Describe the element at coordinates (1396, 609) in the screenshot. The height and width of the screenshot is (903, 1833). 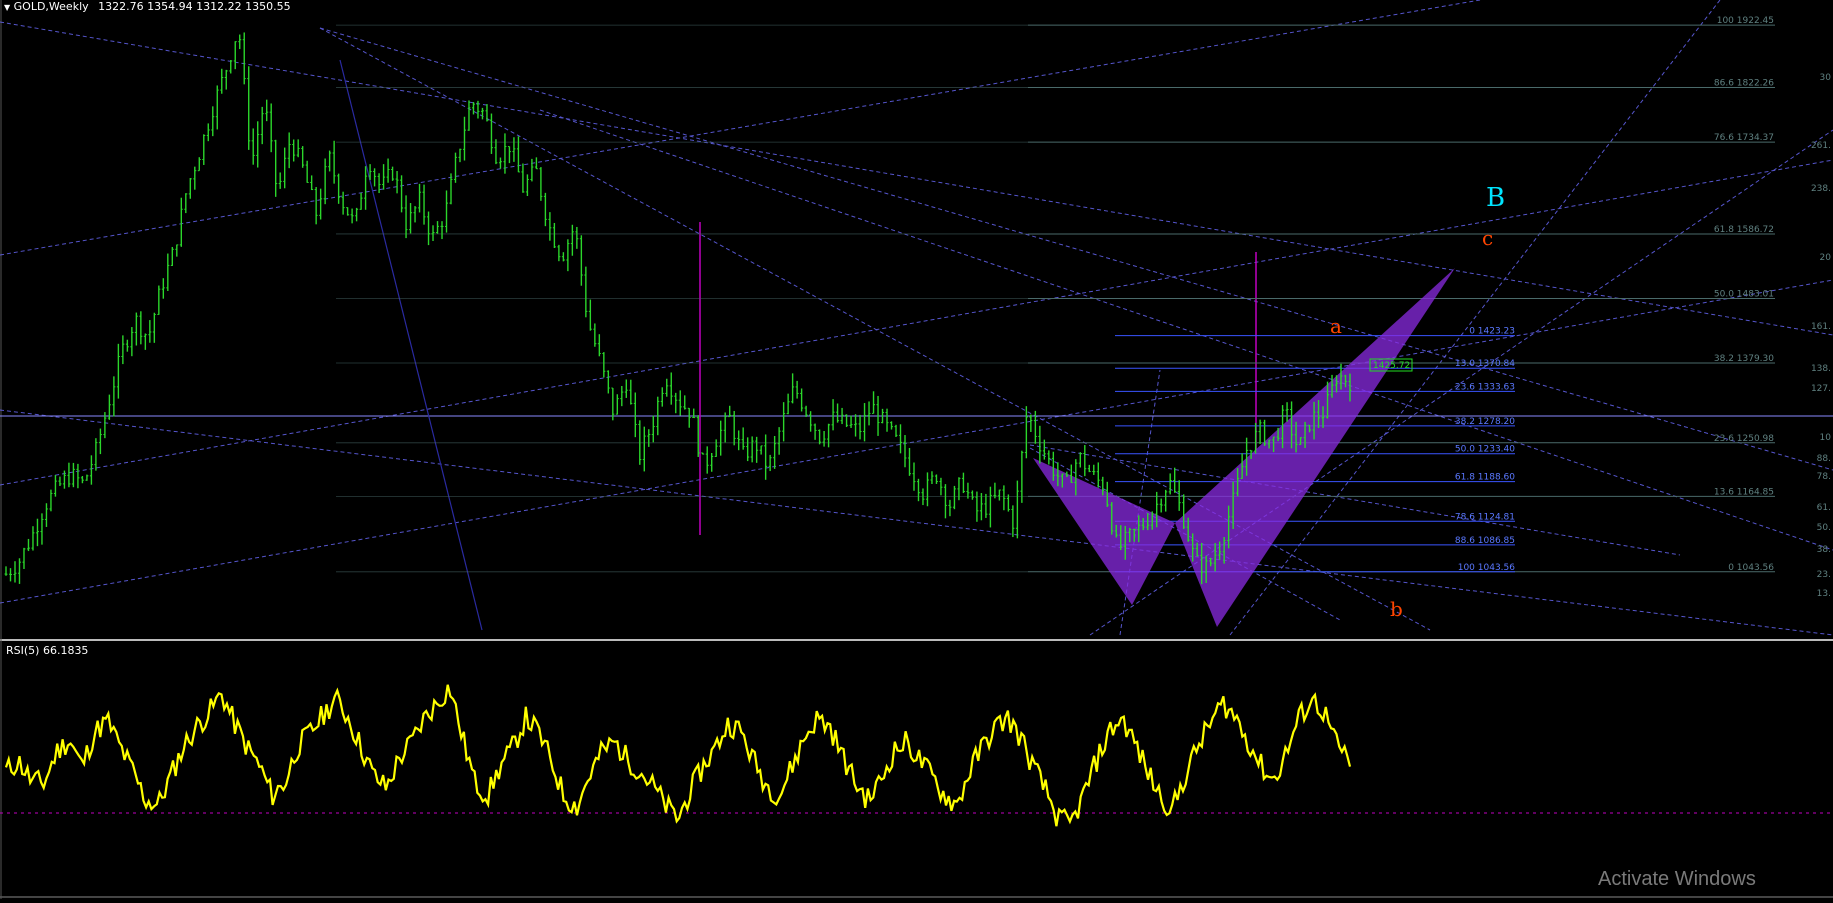
I see `wave-label-b: b` at that location.